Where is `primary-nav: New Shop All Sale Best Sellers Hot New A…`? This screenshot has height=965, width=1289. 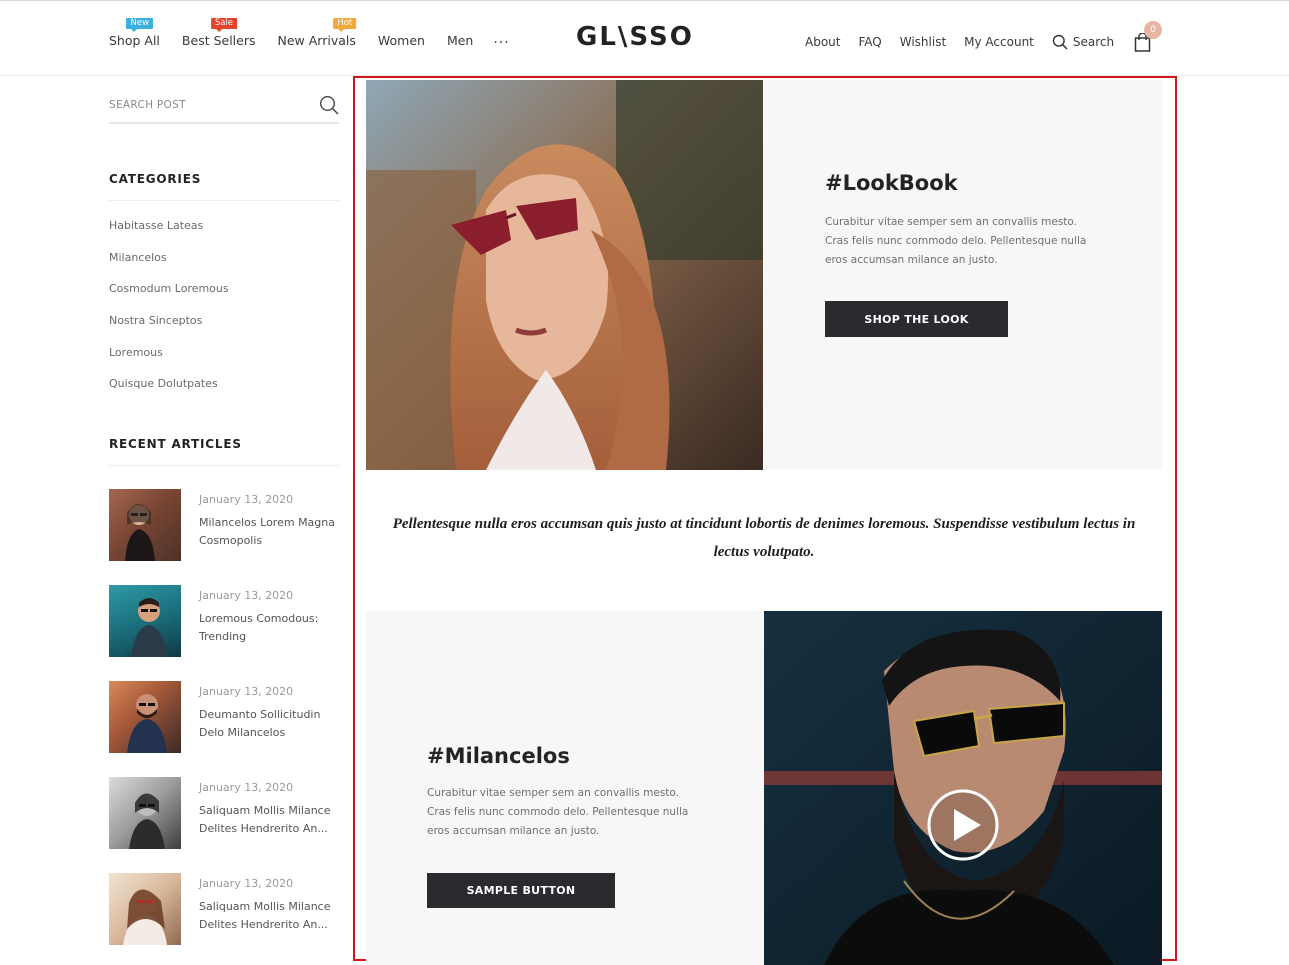
primary-nav: New Shop All Sale Best Sellers Hot New A… is located at coordinates (320, 32).